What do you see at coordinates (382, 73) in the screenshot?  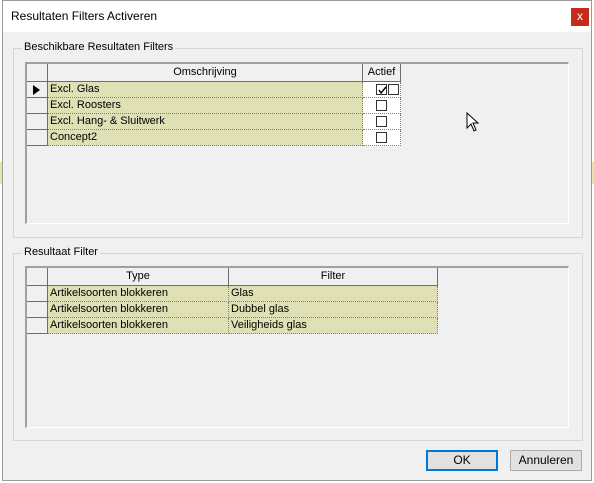 I see `column-header-actief: Actief` at bounding box center [382, 73].